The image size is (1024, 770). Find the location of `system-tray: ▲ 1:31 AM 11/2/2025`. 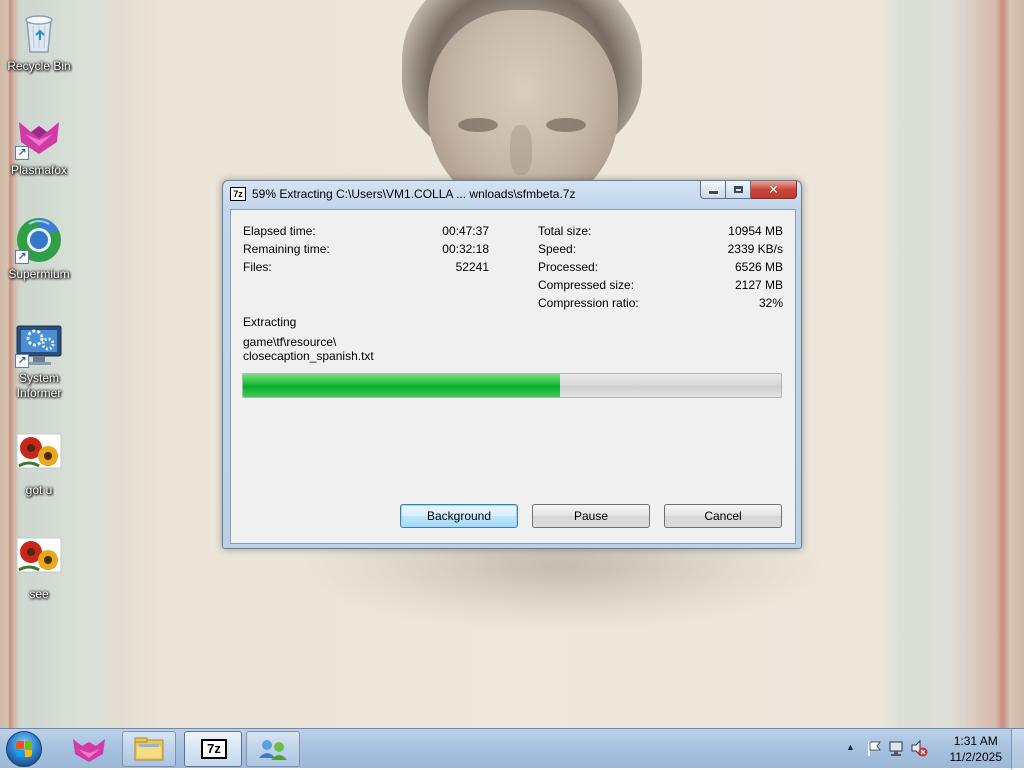

system-tray: ▲ 1:31 AM 11/2/2025 is located at coordinates (929, 749).